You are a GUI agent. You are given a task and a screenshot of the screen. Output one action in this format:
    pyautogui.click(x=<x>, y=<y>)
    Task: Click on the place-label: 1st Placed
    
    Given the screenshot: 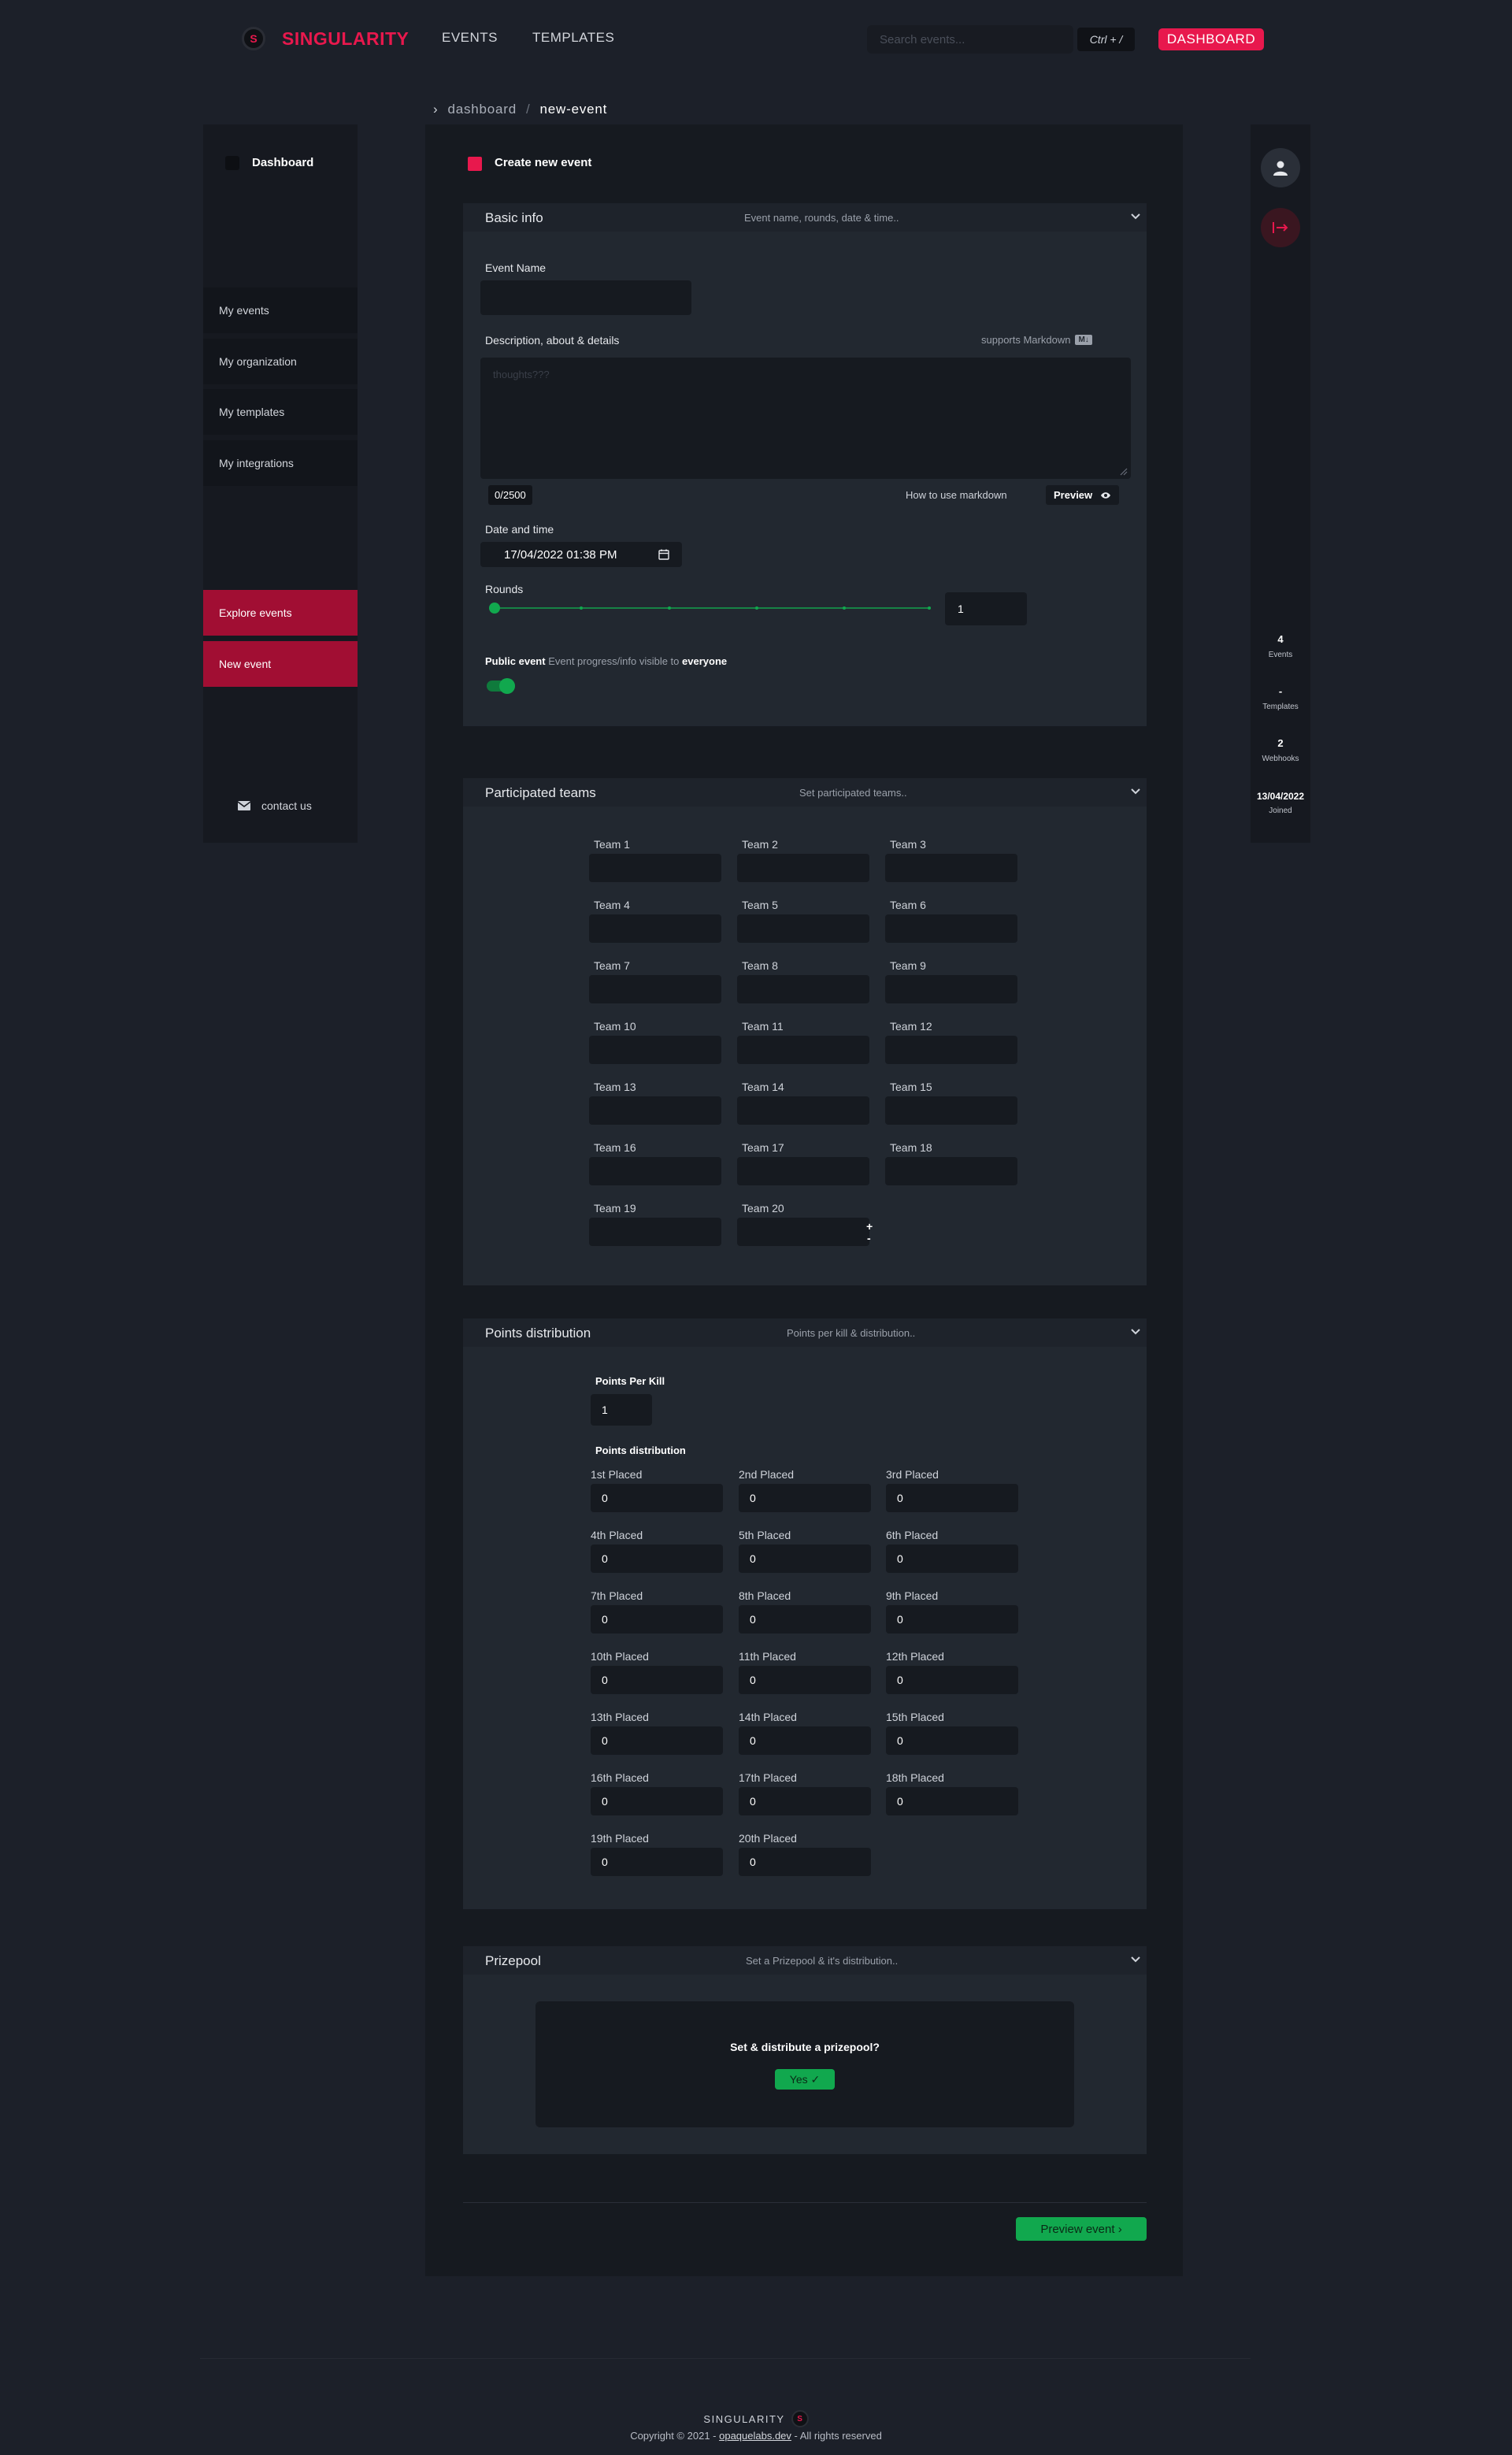 What is the action you would take?
    pyautogui.click(x=617, y=1475)
    